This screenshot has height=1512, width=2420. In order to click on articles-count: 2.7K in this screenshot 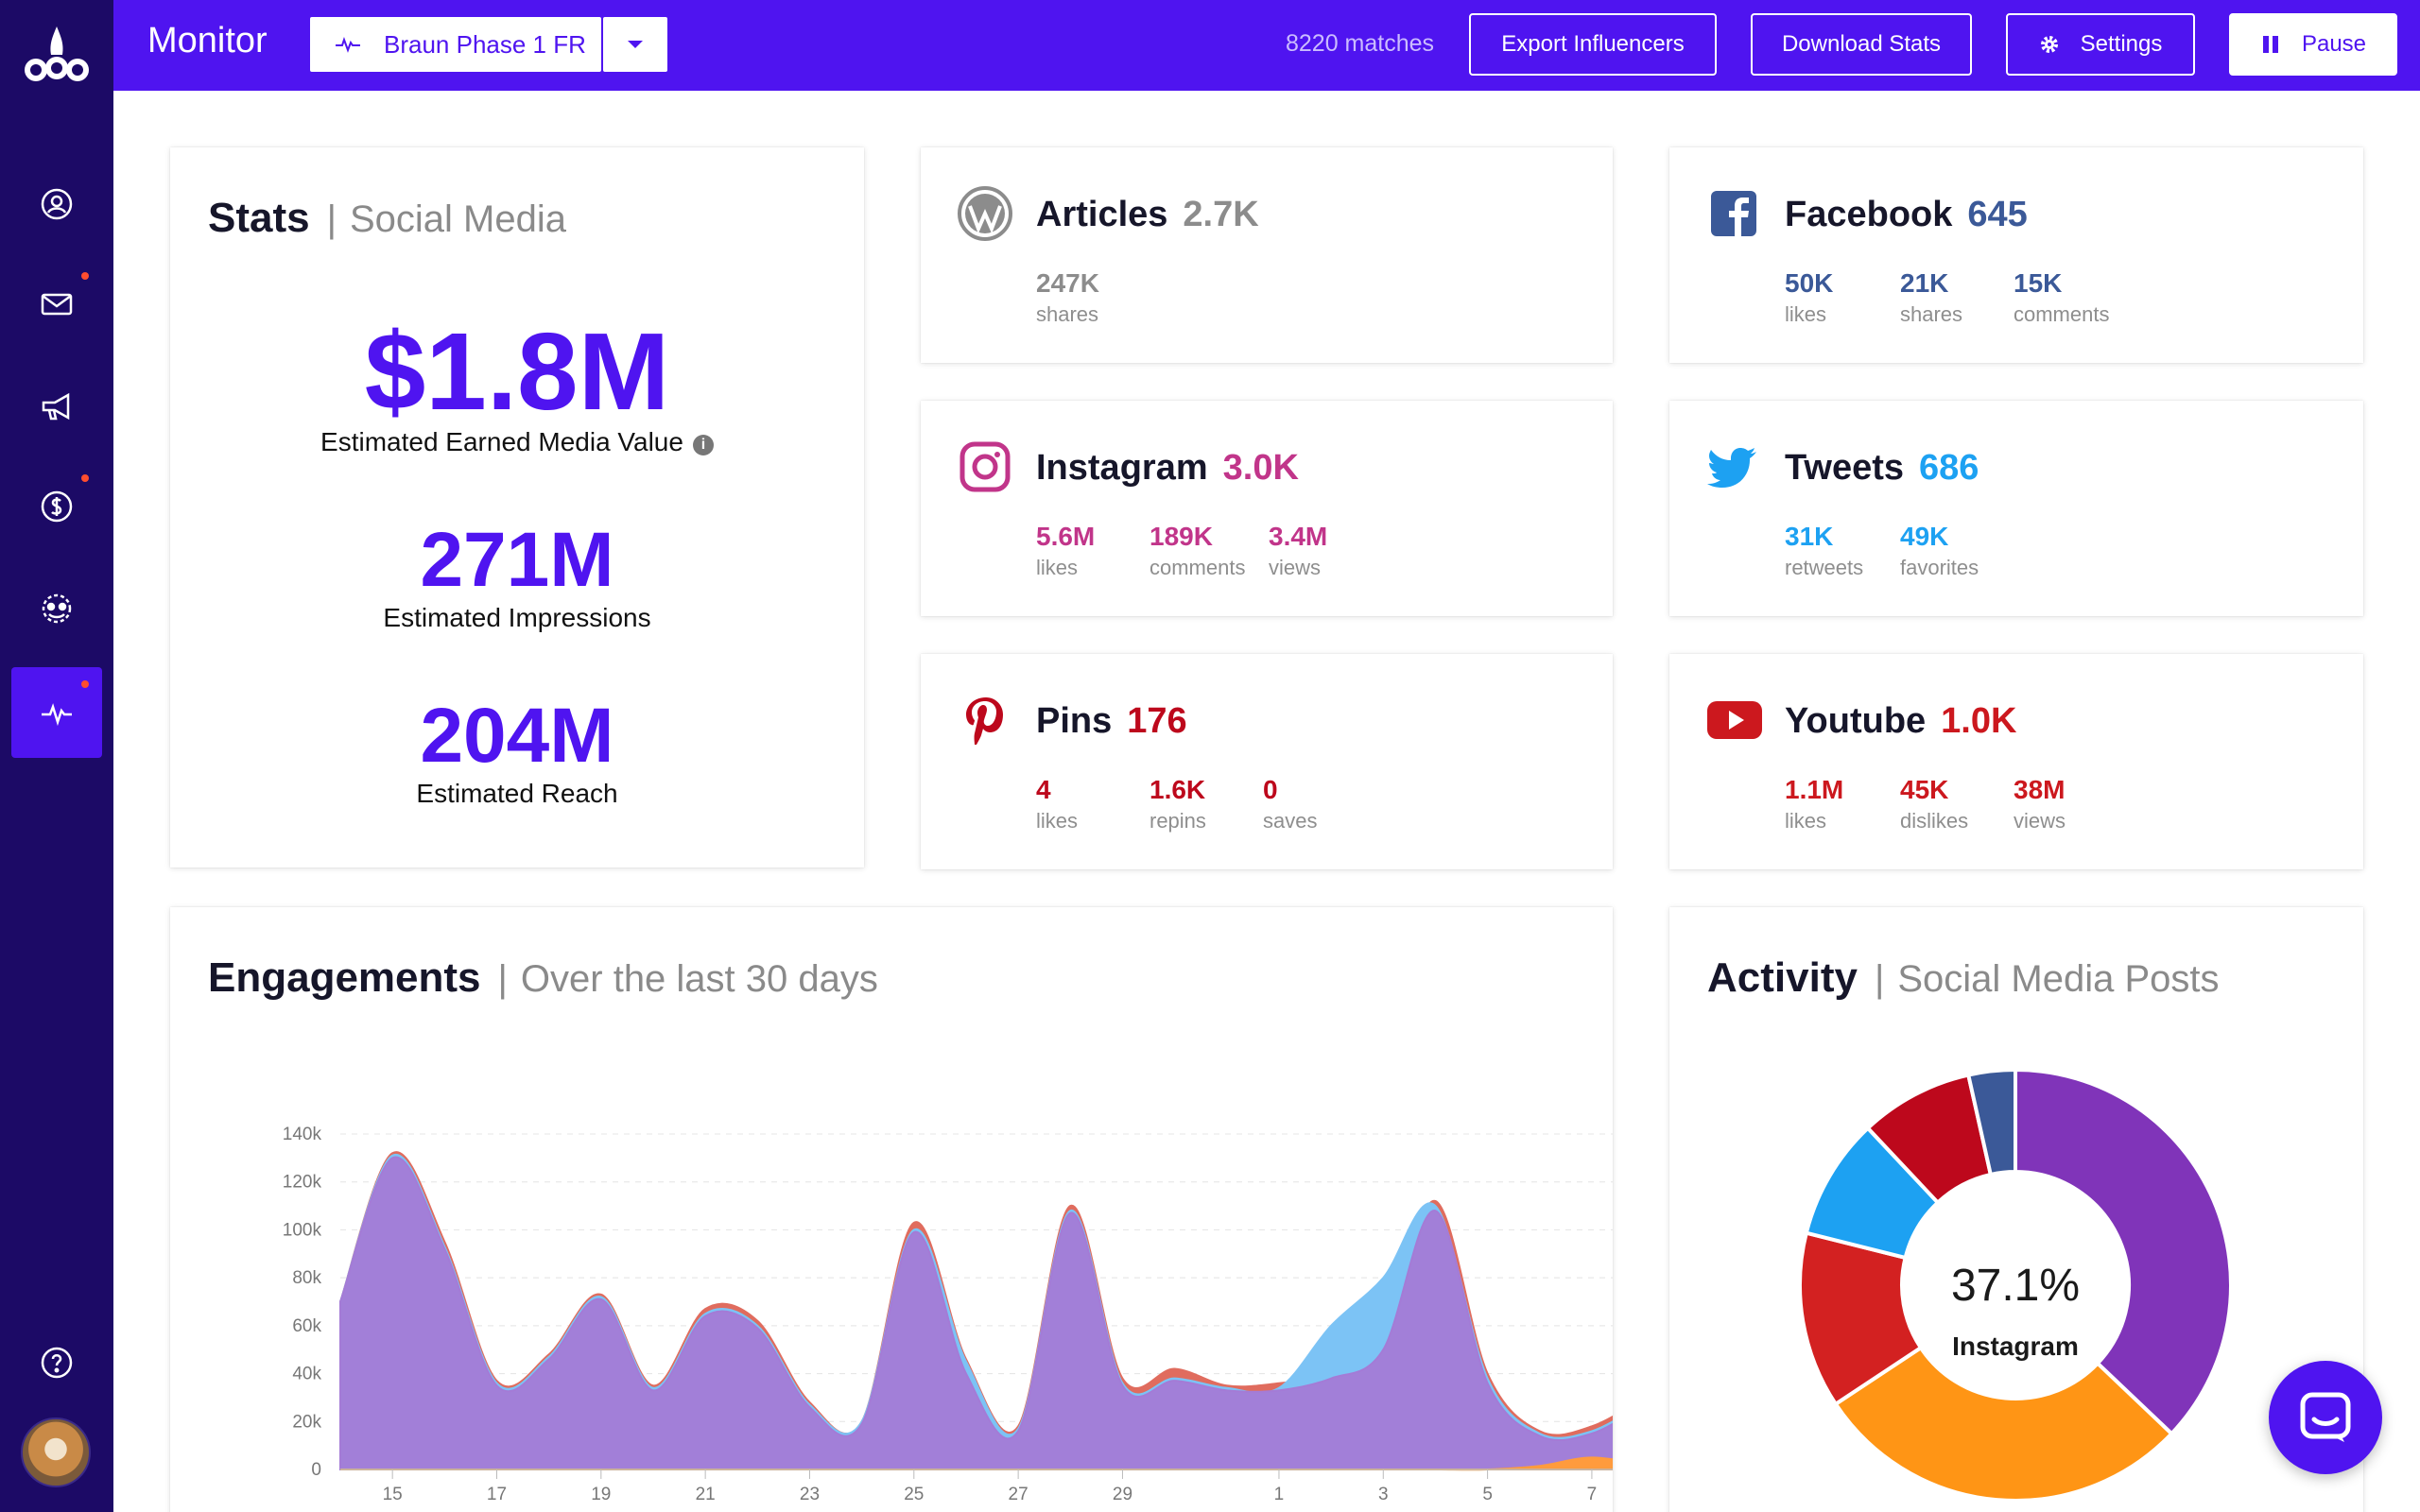, I will do `click(1221, 214)`.